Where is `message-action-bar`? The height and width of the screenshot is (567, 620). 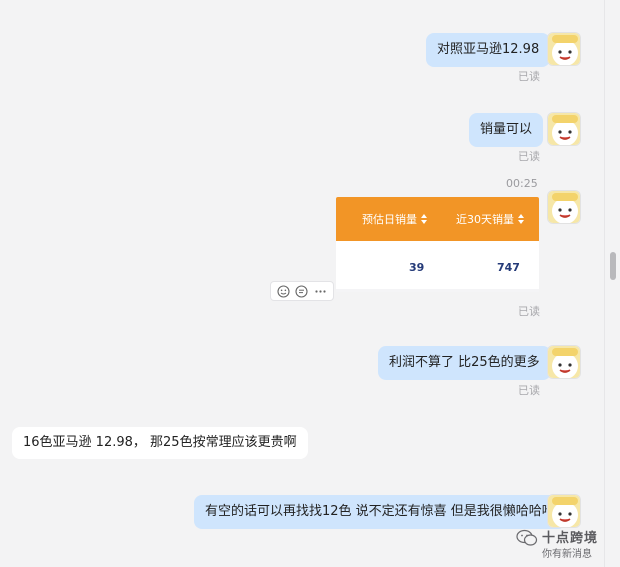 message-action-bar is located at coordinates (302, 291).